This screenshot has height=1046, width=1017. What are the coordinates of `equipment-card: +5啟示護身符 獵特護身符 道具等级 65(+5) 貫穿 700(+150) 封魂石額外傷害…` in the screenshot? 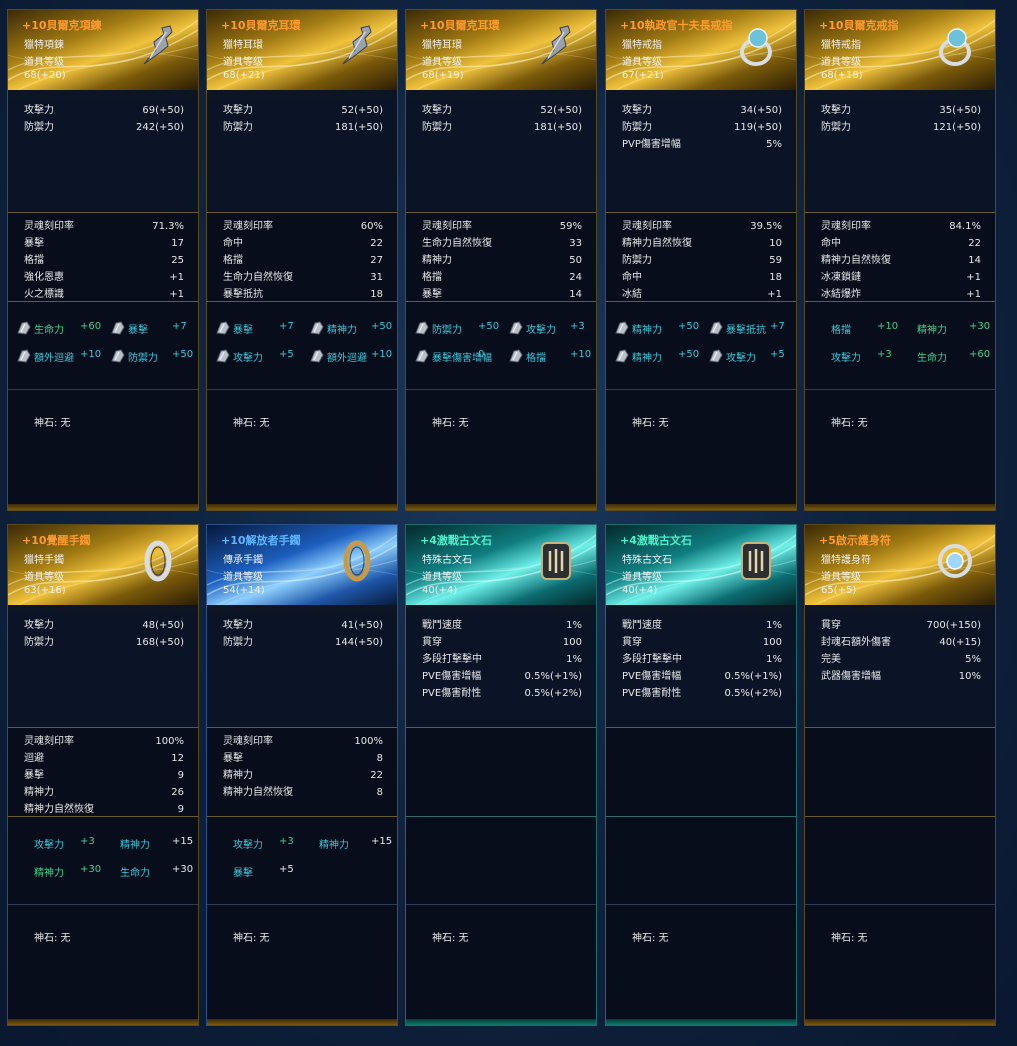 It's located at (900, 775).